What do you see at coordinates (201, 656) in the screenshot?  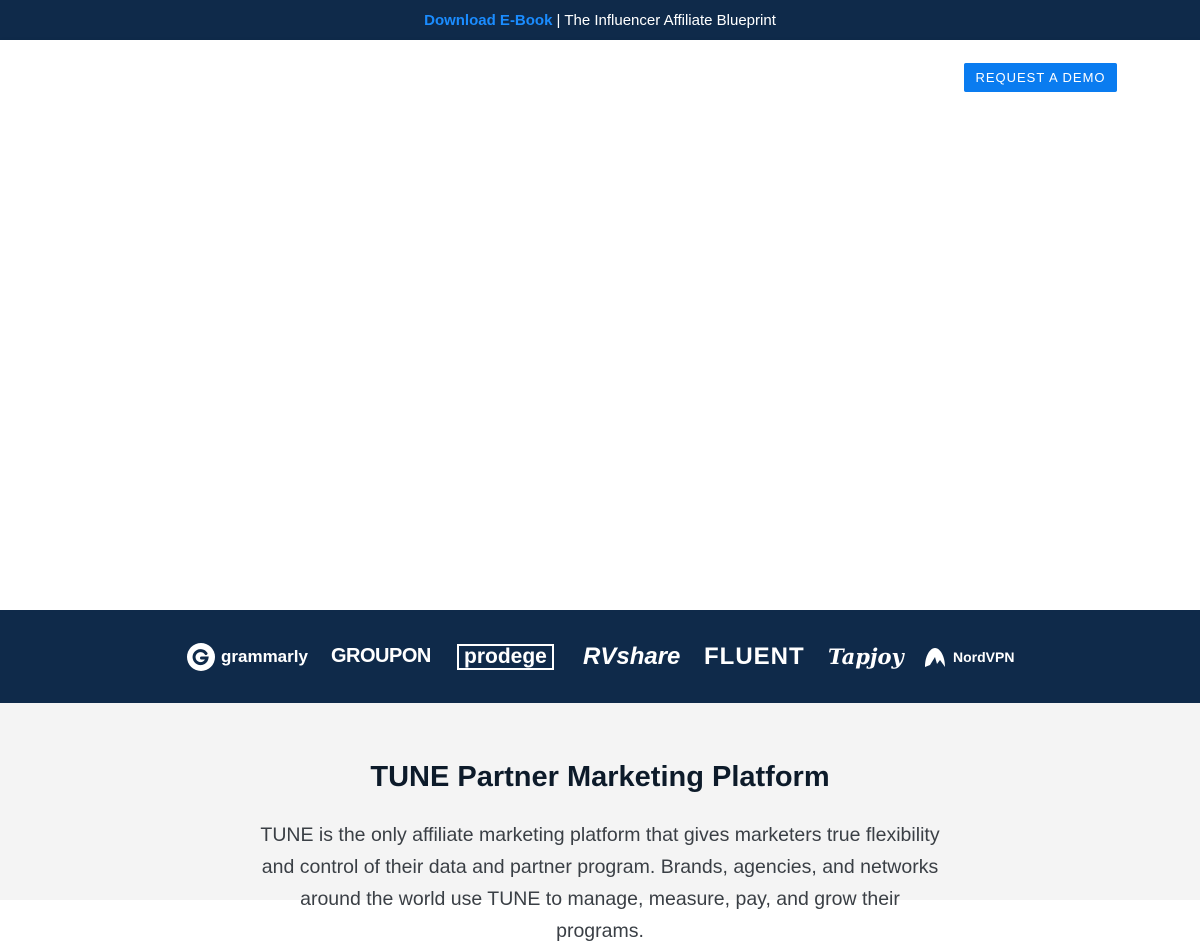 I see `grammarly-g-icon` at bounding box center [201, 656].